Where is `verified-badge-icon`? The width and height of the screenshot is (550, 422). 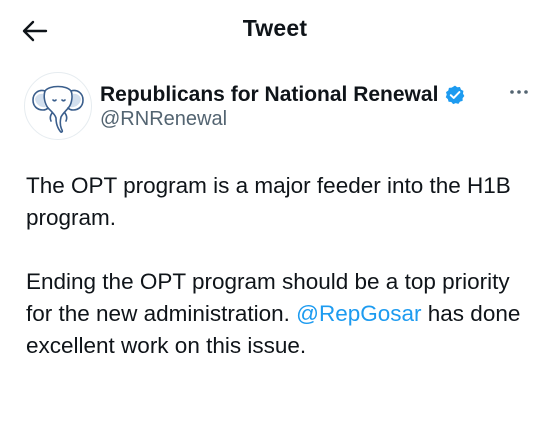
verified-badge-icon is located at coordinates (455, 95).